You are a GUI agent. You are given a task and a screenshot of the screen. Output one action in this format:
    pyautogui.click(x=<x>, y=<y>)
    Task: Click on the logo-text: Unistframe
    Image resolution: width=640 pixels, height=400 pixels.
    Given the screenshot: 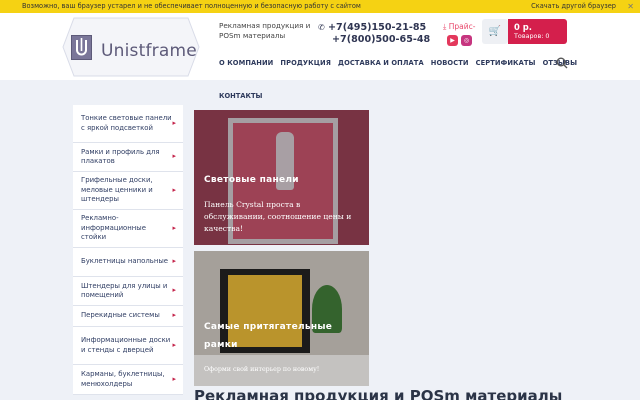 What is the action you would take?
    pyautogui.click(x=149, y=51)
    